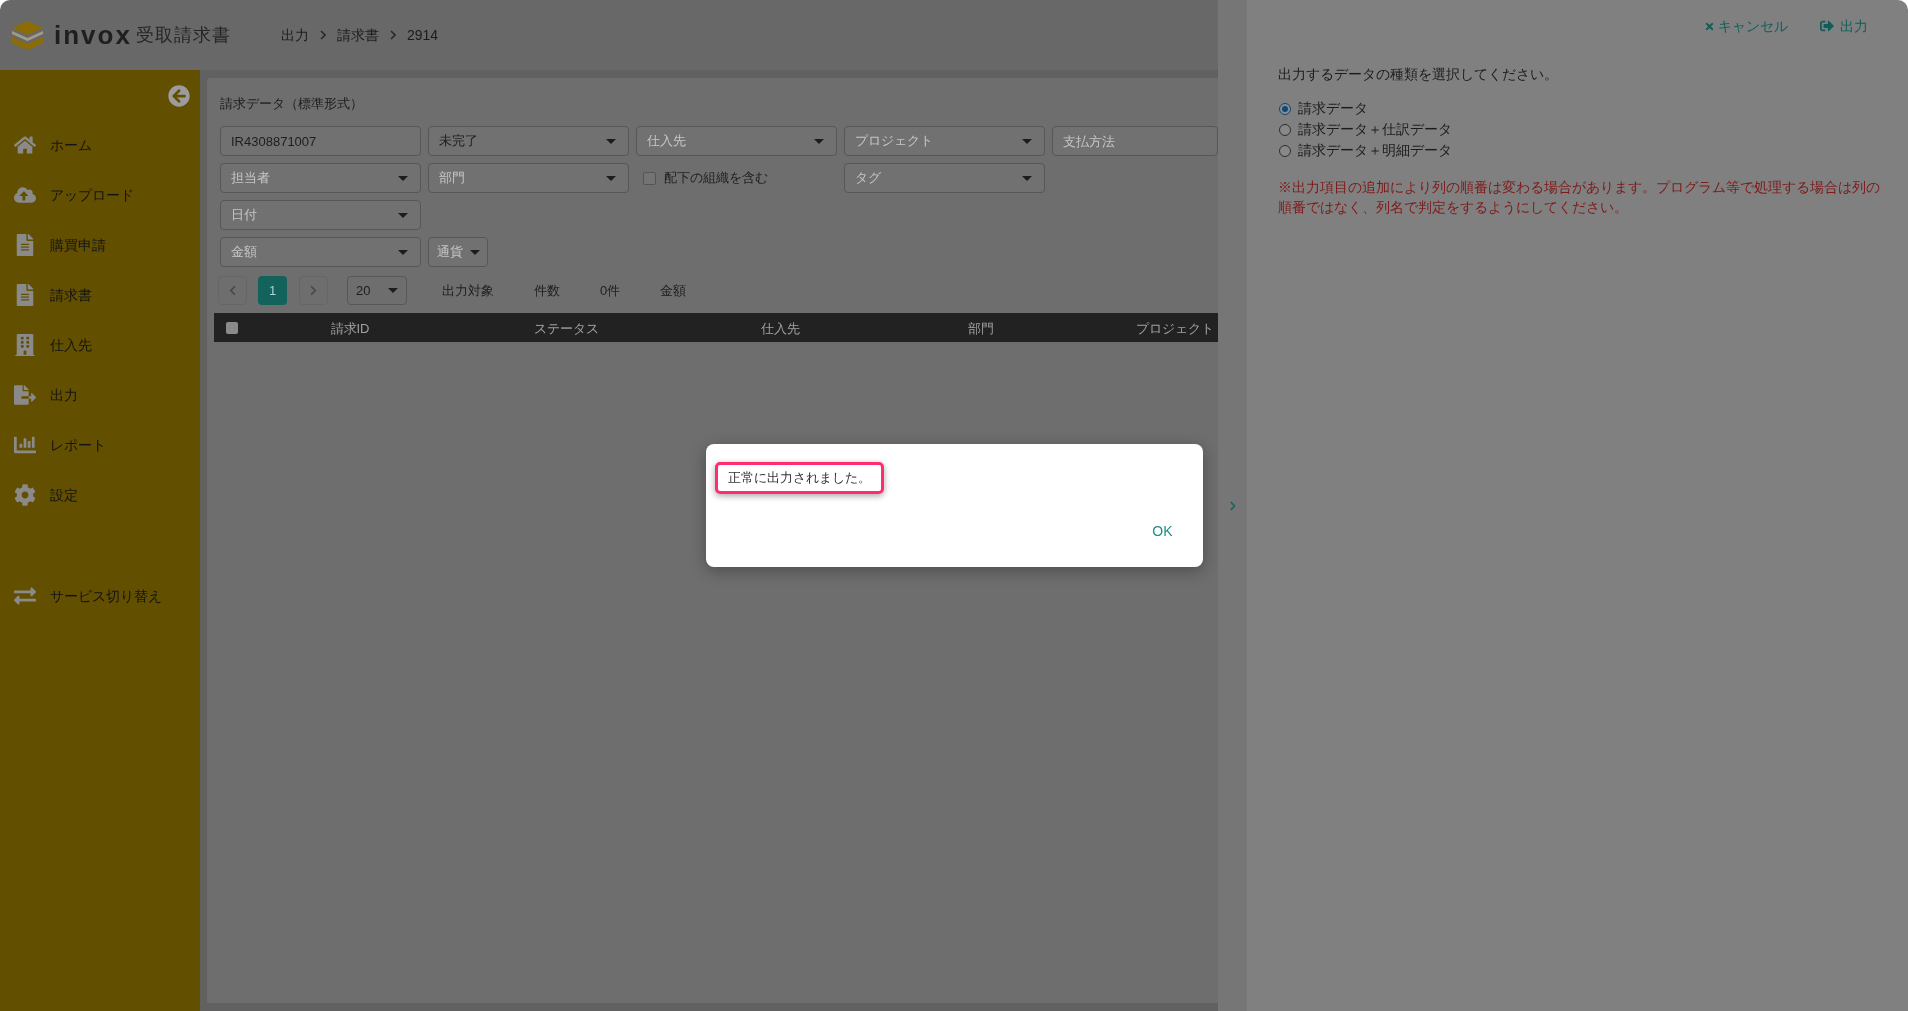  I want to click on dialog-message: 正常に出力されました。, so click(799, 478).